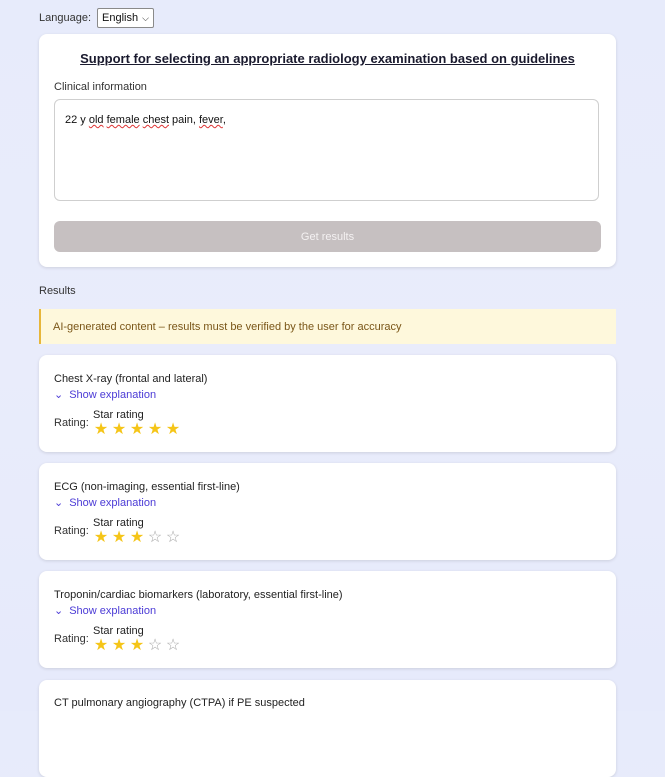  What do you see at coordinates (131, 379) in the screenshot?
I see `result-name: Chest X-ray (frontal and lateral)` at bounding box center [131, 379].